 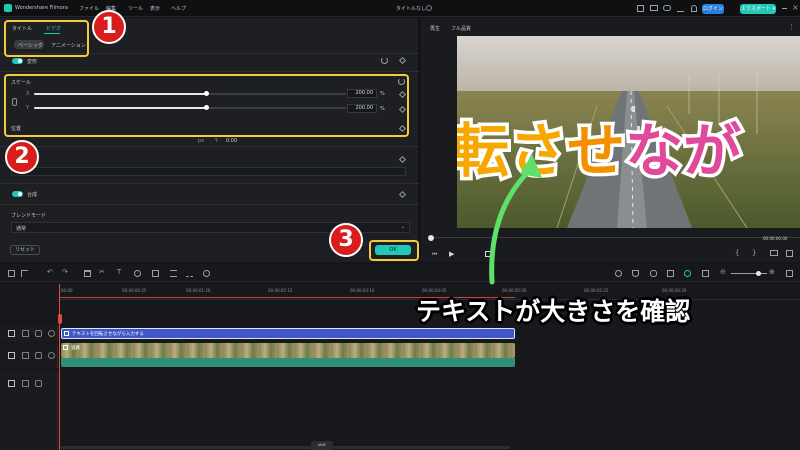 I want to click on audio-clip, so click(x=288, y=362).